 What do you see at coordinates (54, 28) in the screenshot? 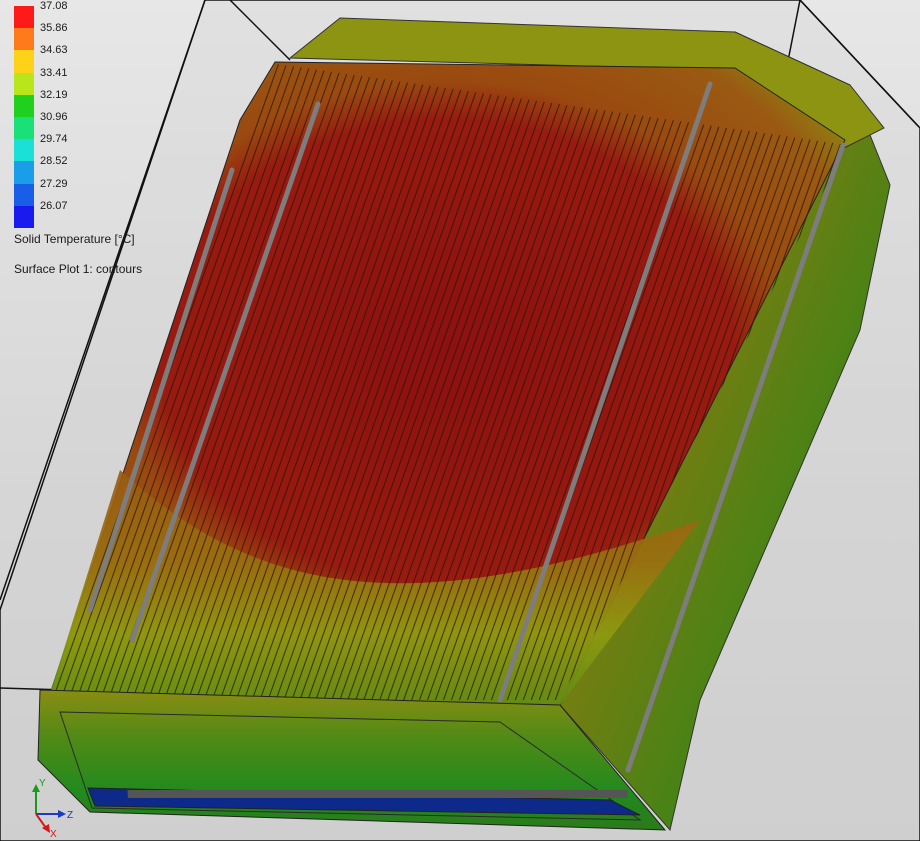
I see `legend-tick: 35.86` at bounding box center [54, 28].